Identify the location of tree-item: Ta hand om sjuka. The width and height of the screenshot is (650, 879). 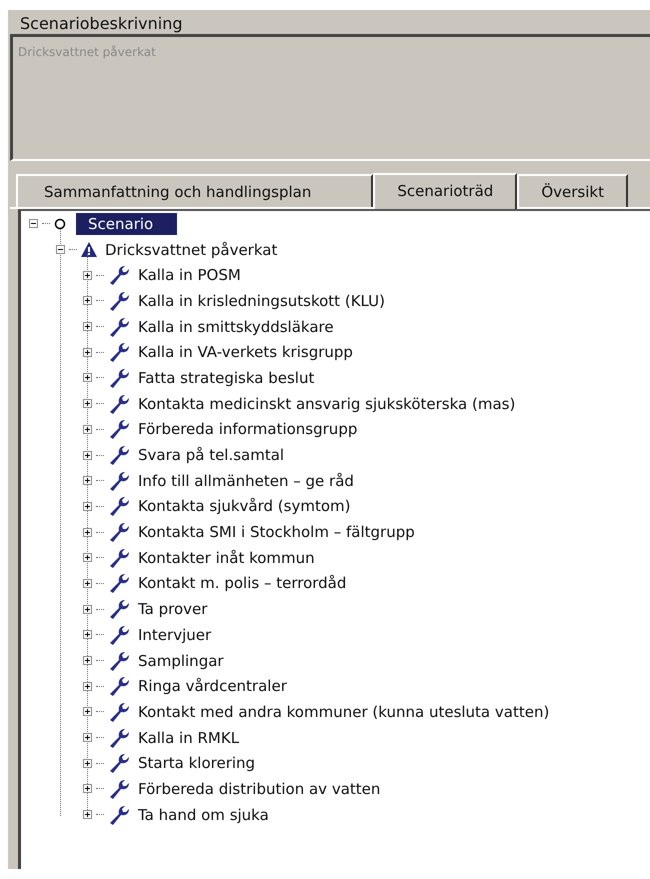
(203, 815).